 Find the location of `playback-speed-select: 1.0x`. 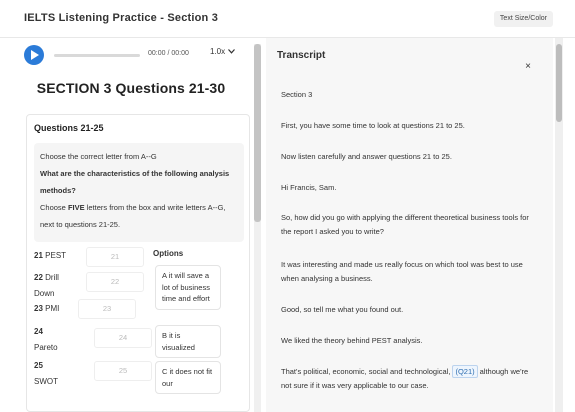

playback-speed-select: 1.0x is located at coordinates (223, 51).